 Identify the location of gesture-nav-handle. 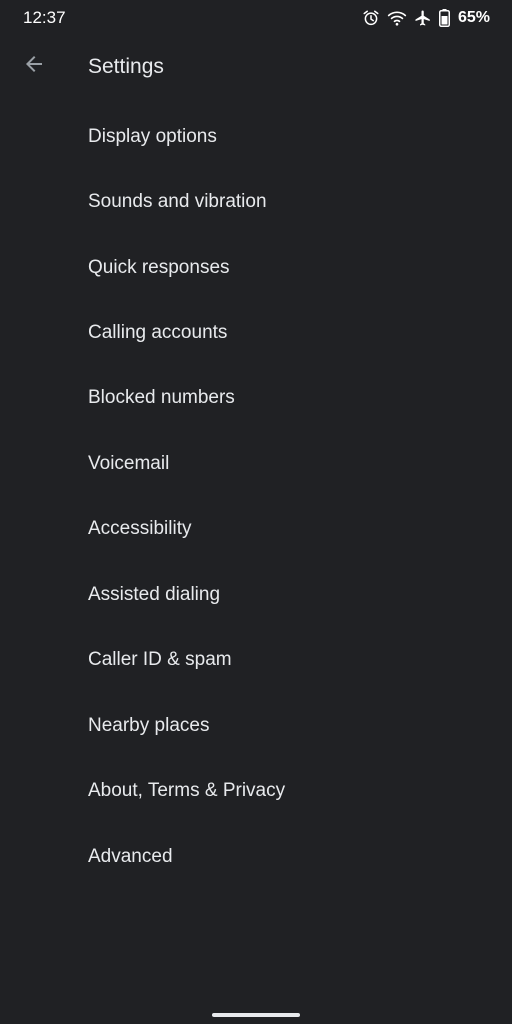
(256, 1015).